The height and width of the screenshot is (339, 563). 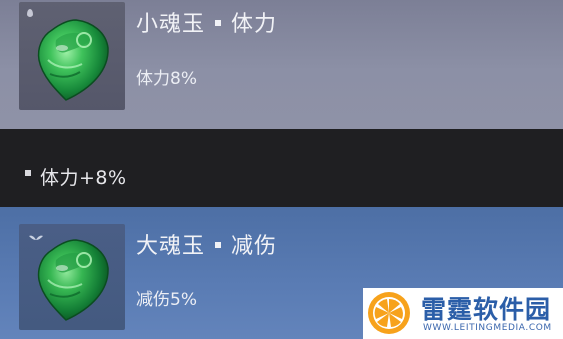 What do you see at coordinates (254, 246) in the screenshot?
I see `item-stat-type: 减伤` at bounding box center [254, 246].